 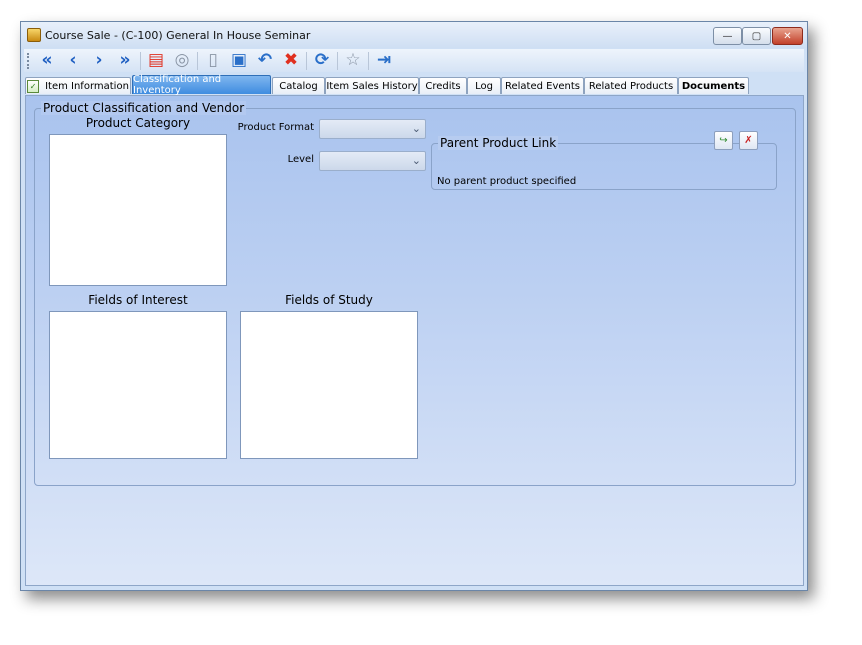 I want to click on fields-of-interest-label: Fields of Interest, so click(x=138, y=300).